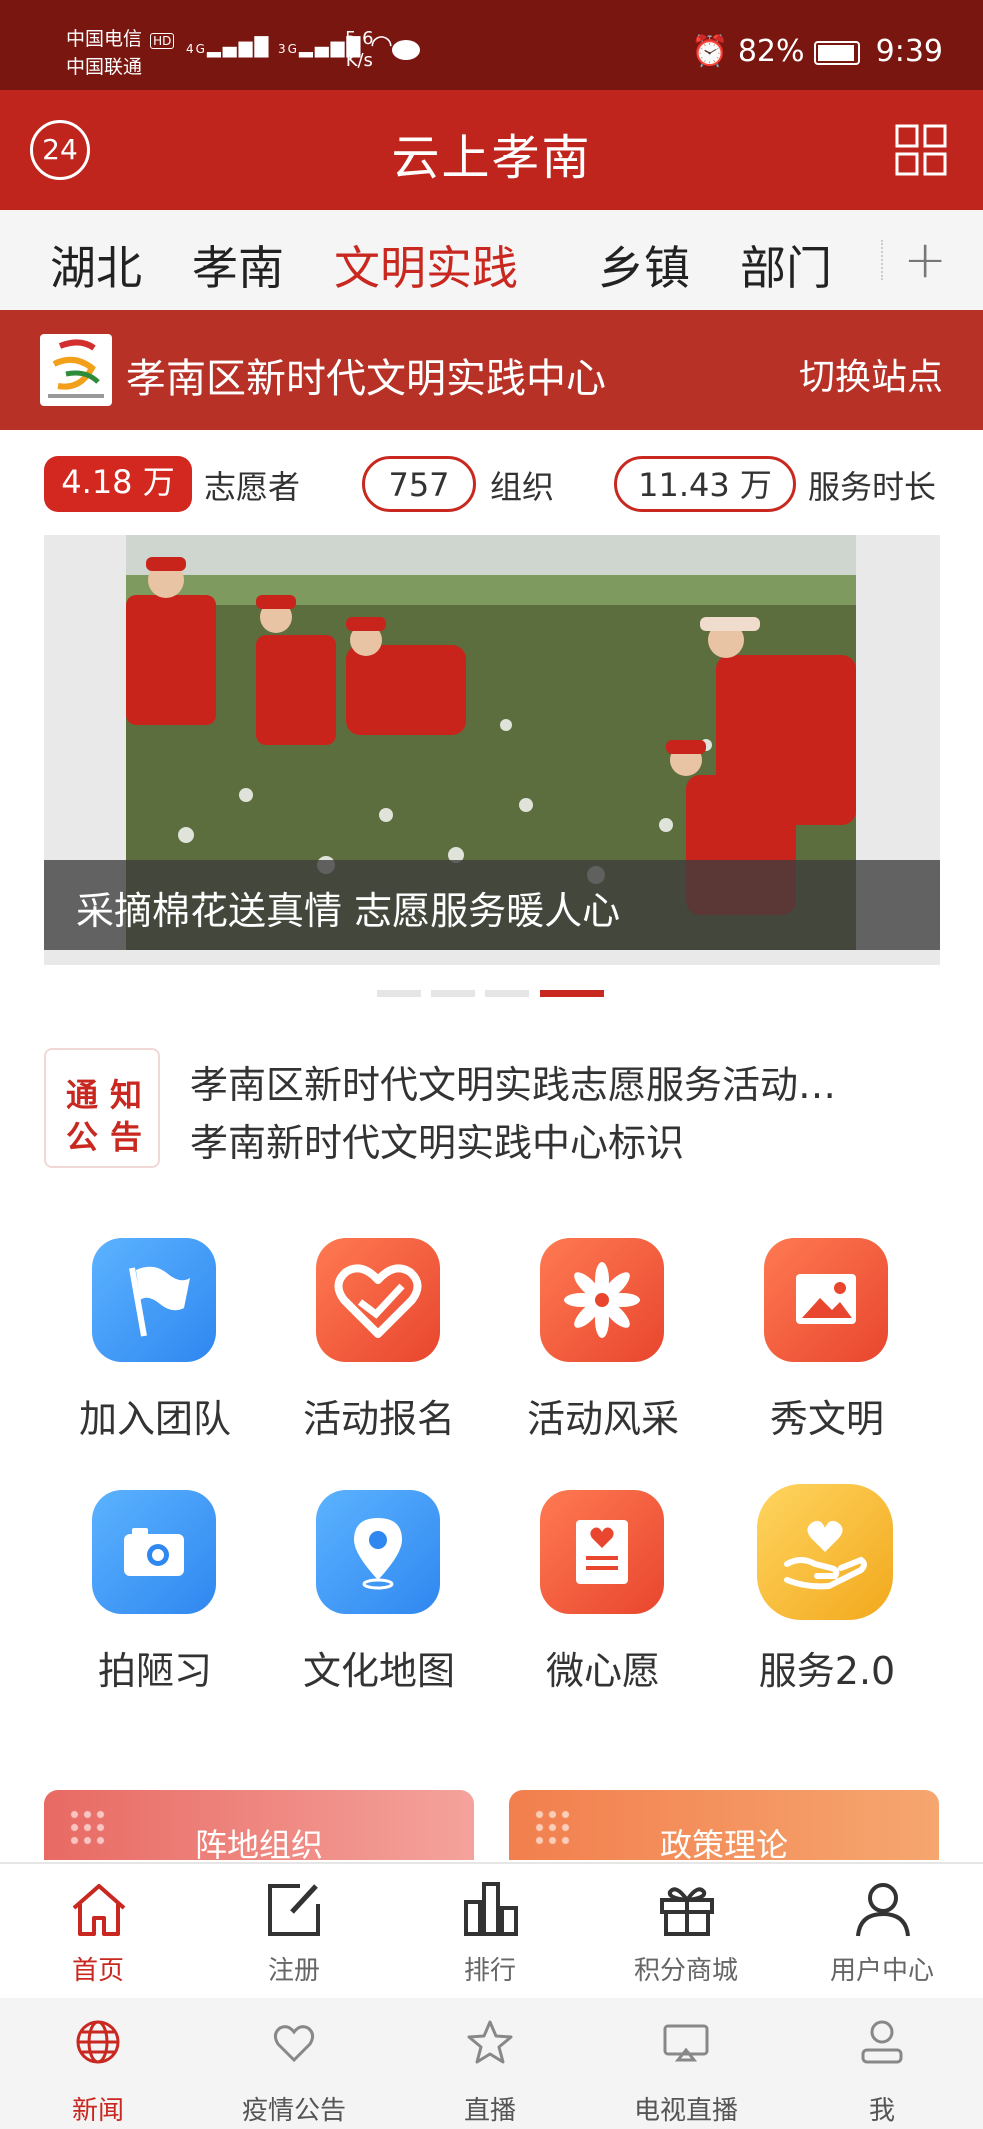 The height and width of the screenshot is (2129, 983). What do you see at coordinates (288, 49) in the screenshot?
I see `net-type-2: 3G` at bounding box center [288, 49].